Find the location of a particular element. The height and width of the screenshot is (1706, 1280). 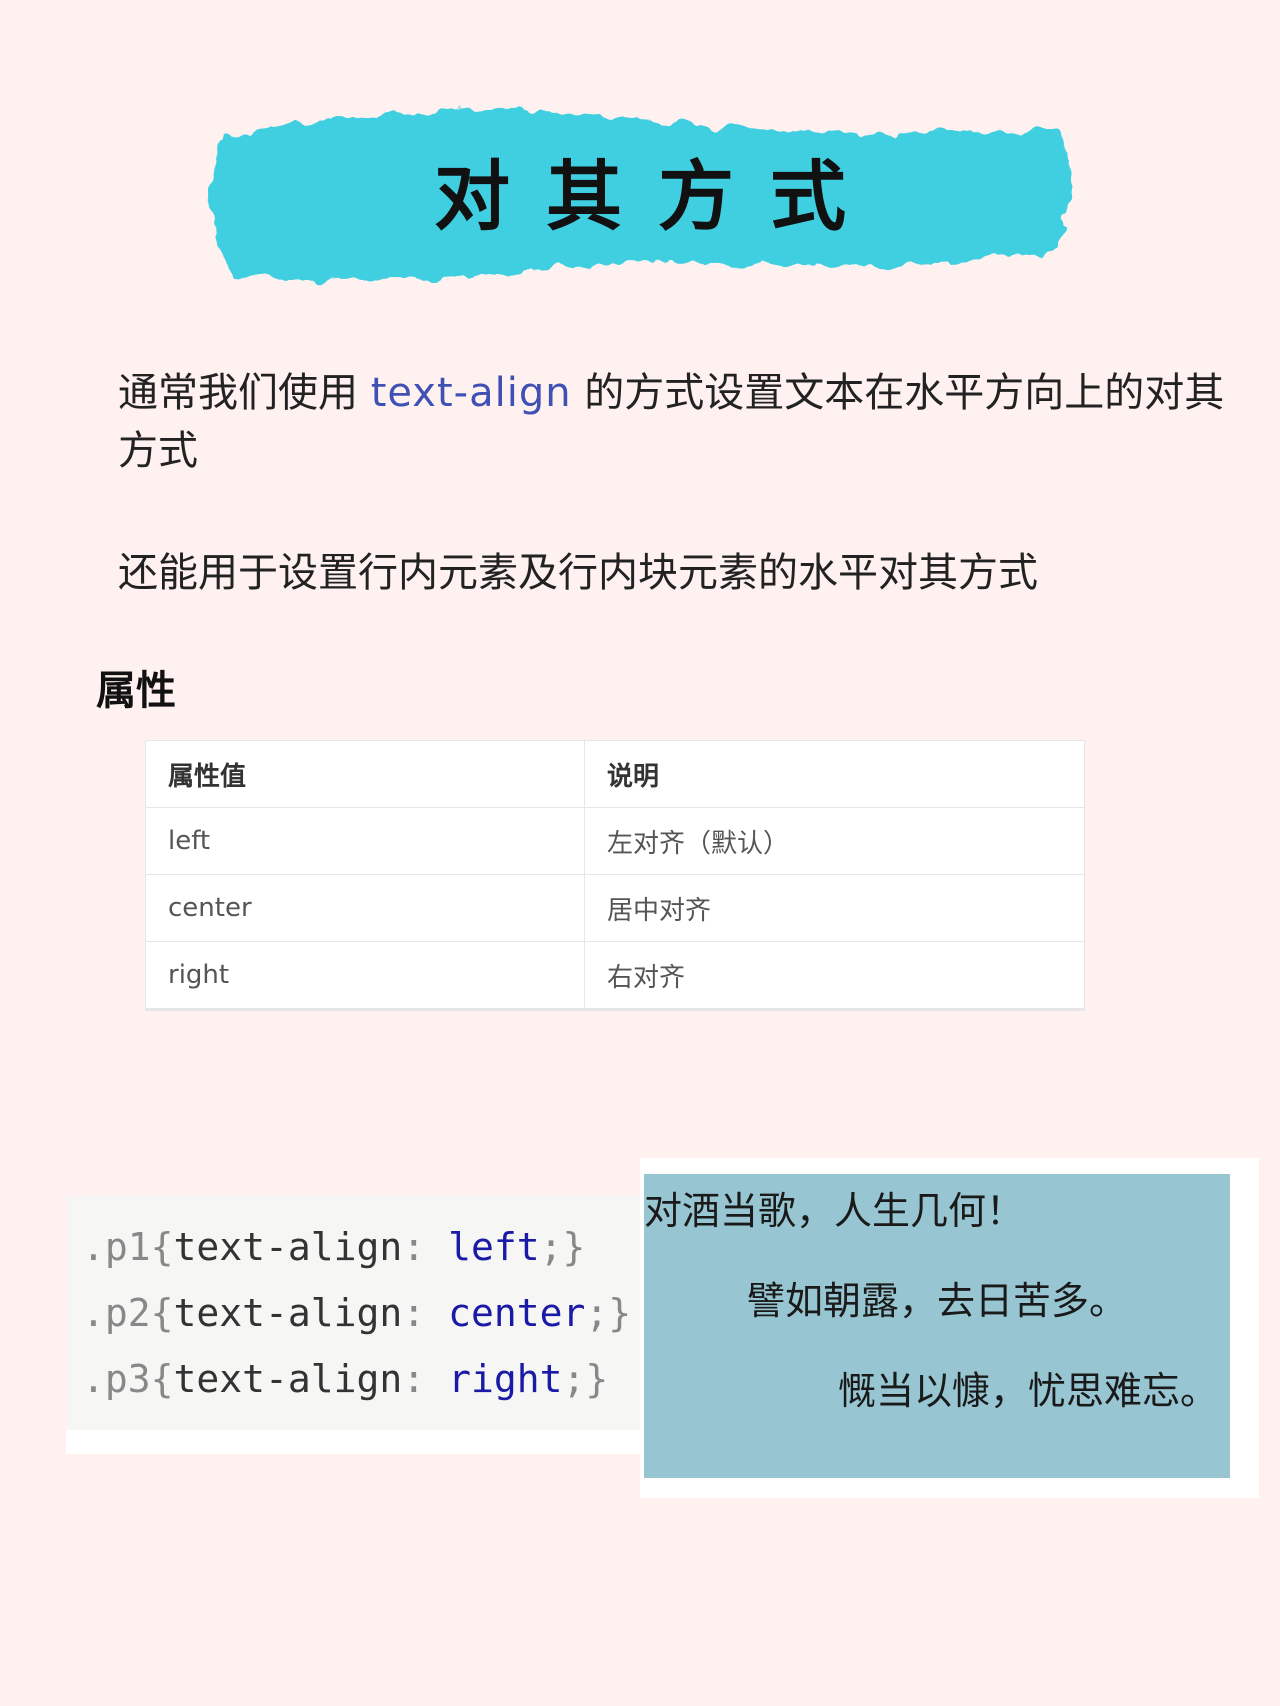

table-row: center 居中对齐 is located at coordinates (615, 908).